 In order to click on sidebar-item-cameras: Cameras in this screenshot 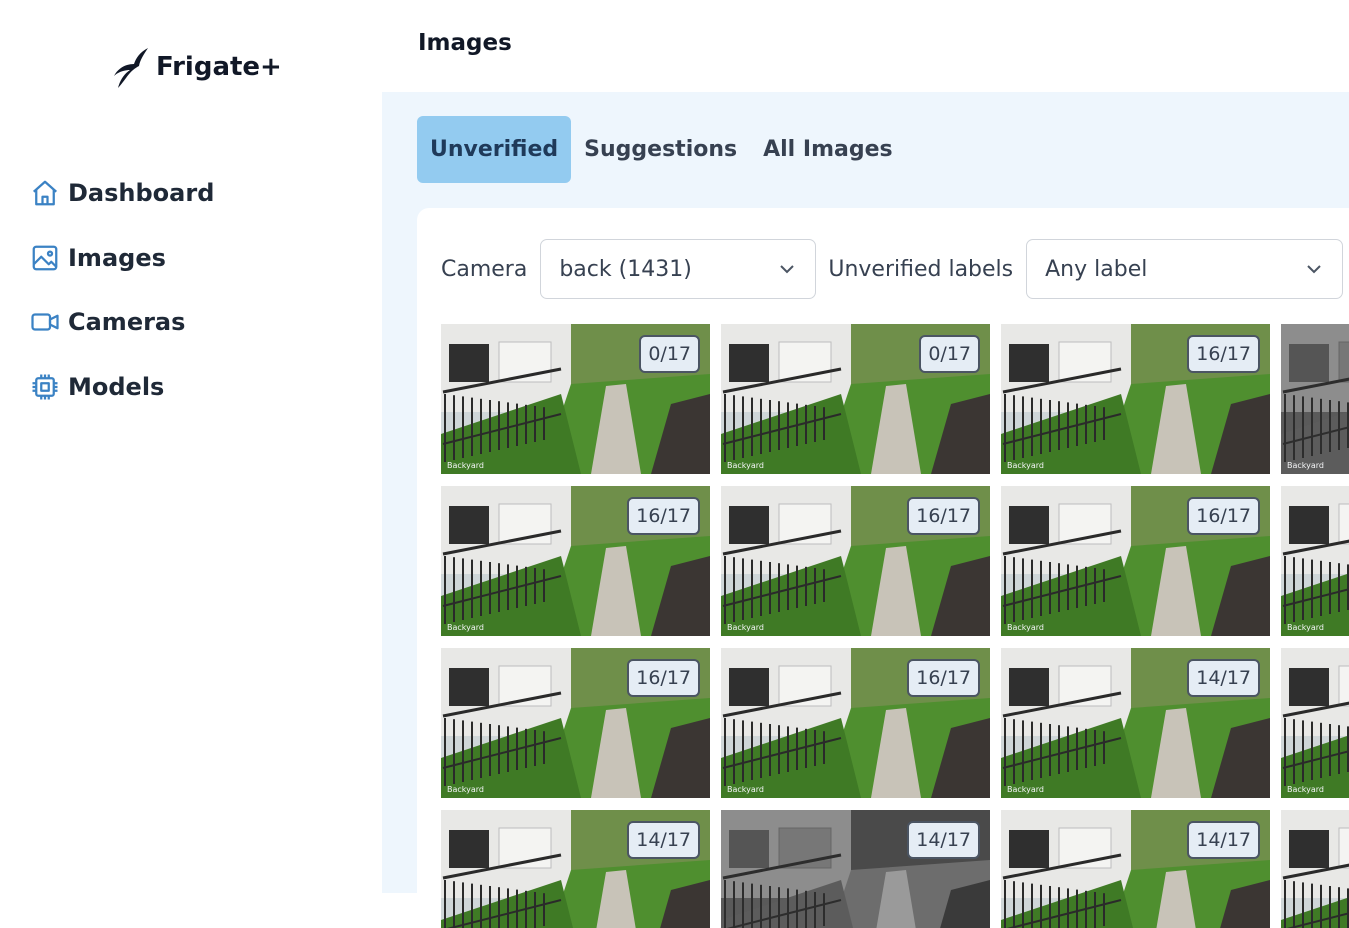, I will do `click(122, 322)`.